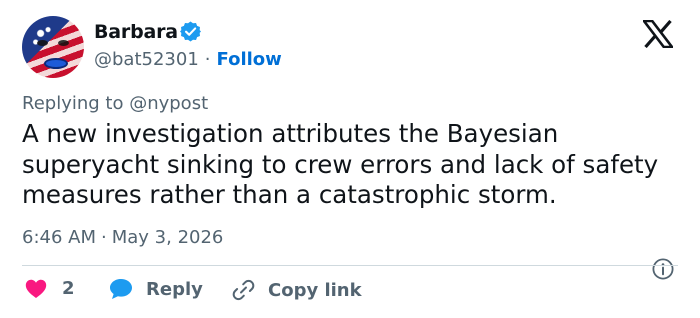  I want to click on handle-row: @bat52301 · Follow, so click(188, 59).